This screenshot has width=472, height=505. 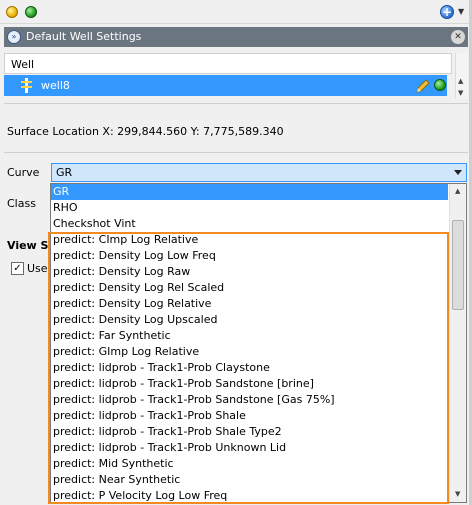 What do you see at coordinates (458, 172) in the screenshot?
I see `chevron-down-icon` at bounding box center [458, 172].